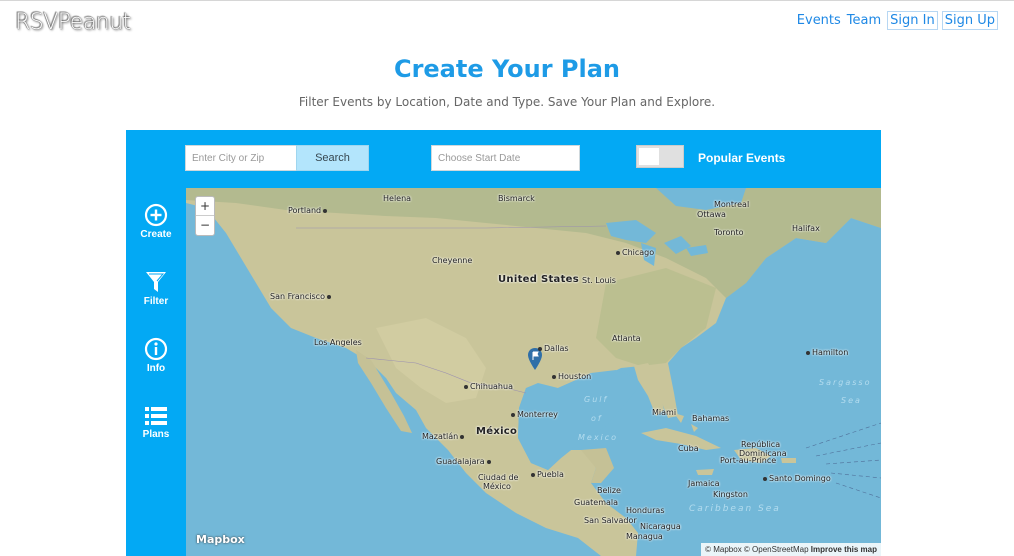  Describe the element at coordinates (912, 20) in the screenshot. I see `sign-in-button: Sign In` at that location.